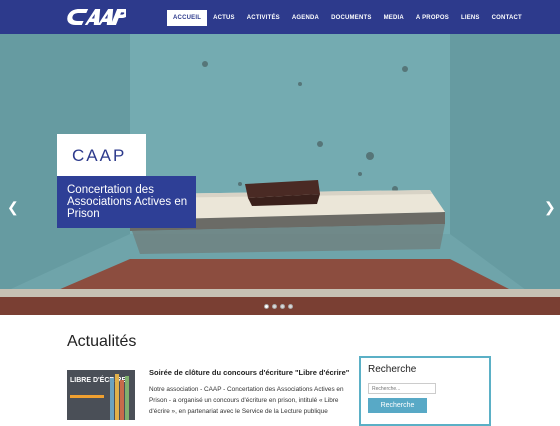 The image size is (560, 426). I want to click on nav-item-accueil: ACCUEIL, so click(187, 18).